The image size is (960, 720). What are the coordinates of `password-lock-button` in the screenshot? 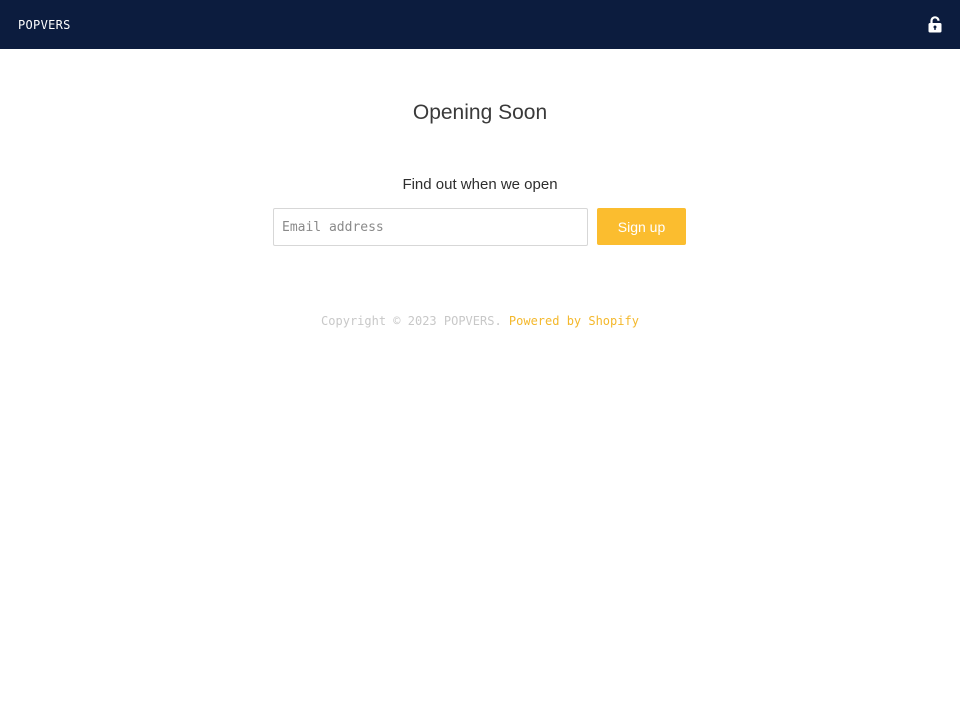 It's located at (935, 25).